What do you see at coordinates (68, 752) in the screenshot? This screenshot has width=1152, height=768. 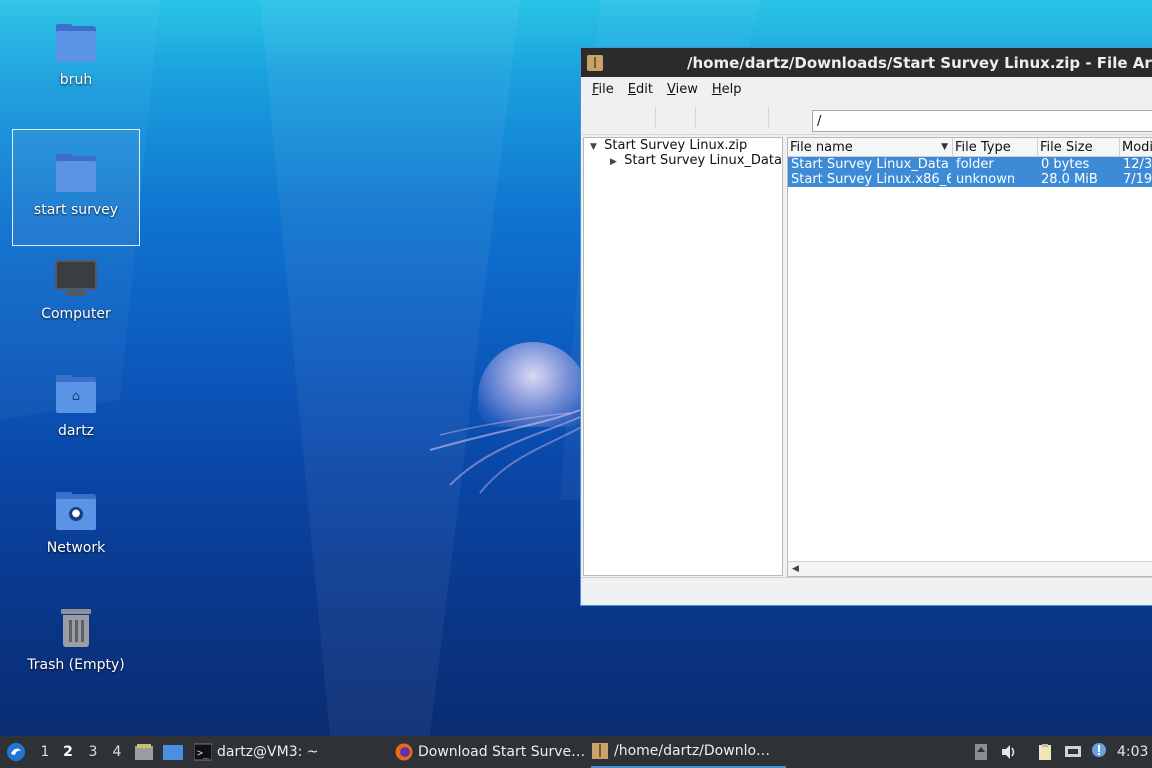 I see `workspace-2: 2` at bounding box center [68, 752].